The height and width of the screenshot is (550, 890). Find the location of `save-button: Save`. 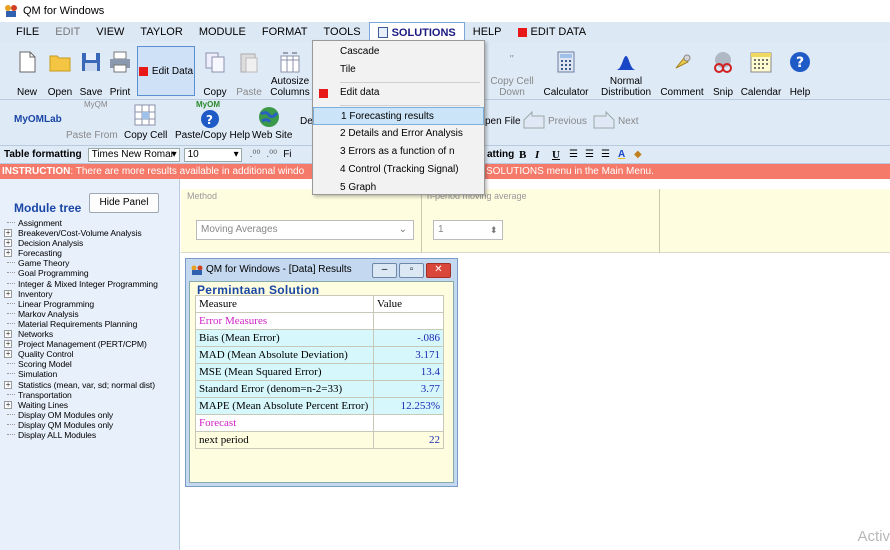

save-button: Save is located at coordinates (91, 72).